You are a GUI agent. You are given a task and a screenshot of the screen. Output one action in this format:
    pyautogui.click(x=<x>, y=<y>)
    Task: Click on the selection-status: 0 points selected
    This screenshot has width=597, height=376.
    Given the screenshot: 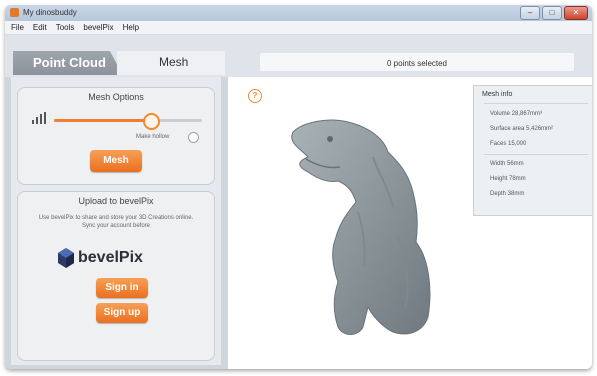 What is the action you would take?
    pyautogui.click(x=417, y=62)
    